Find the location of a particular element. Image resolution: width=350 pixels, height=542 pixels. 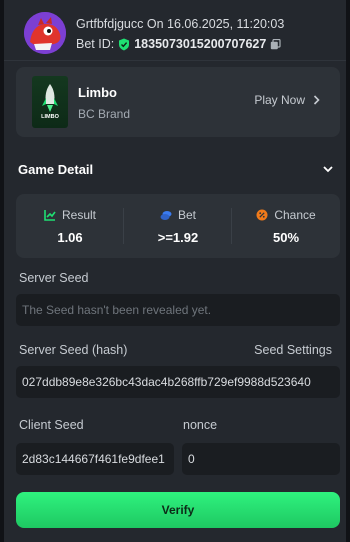

username: Grtfbfdjgucc is located at coordinates (110, 24).